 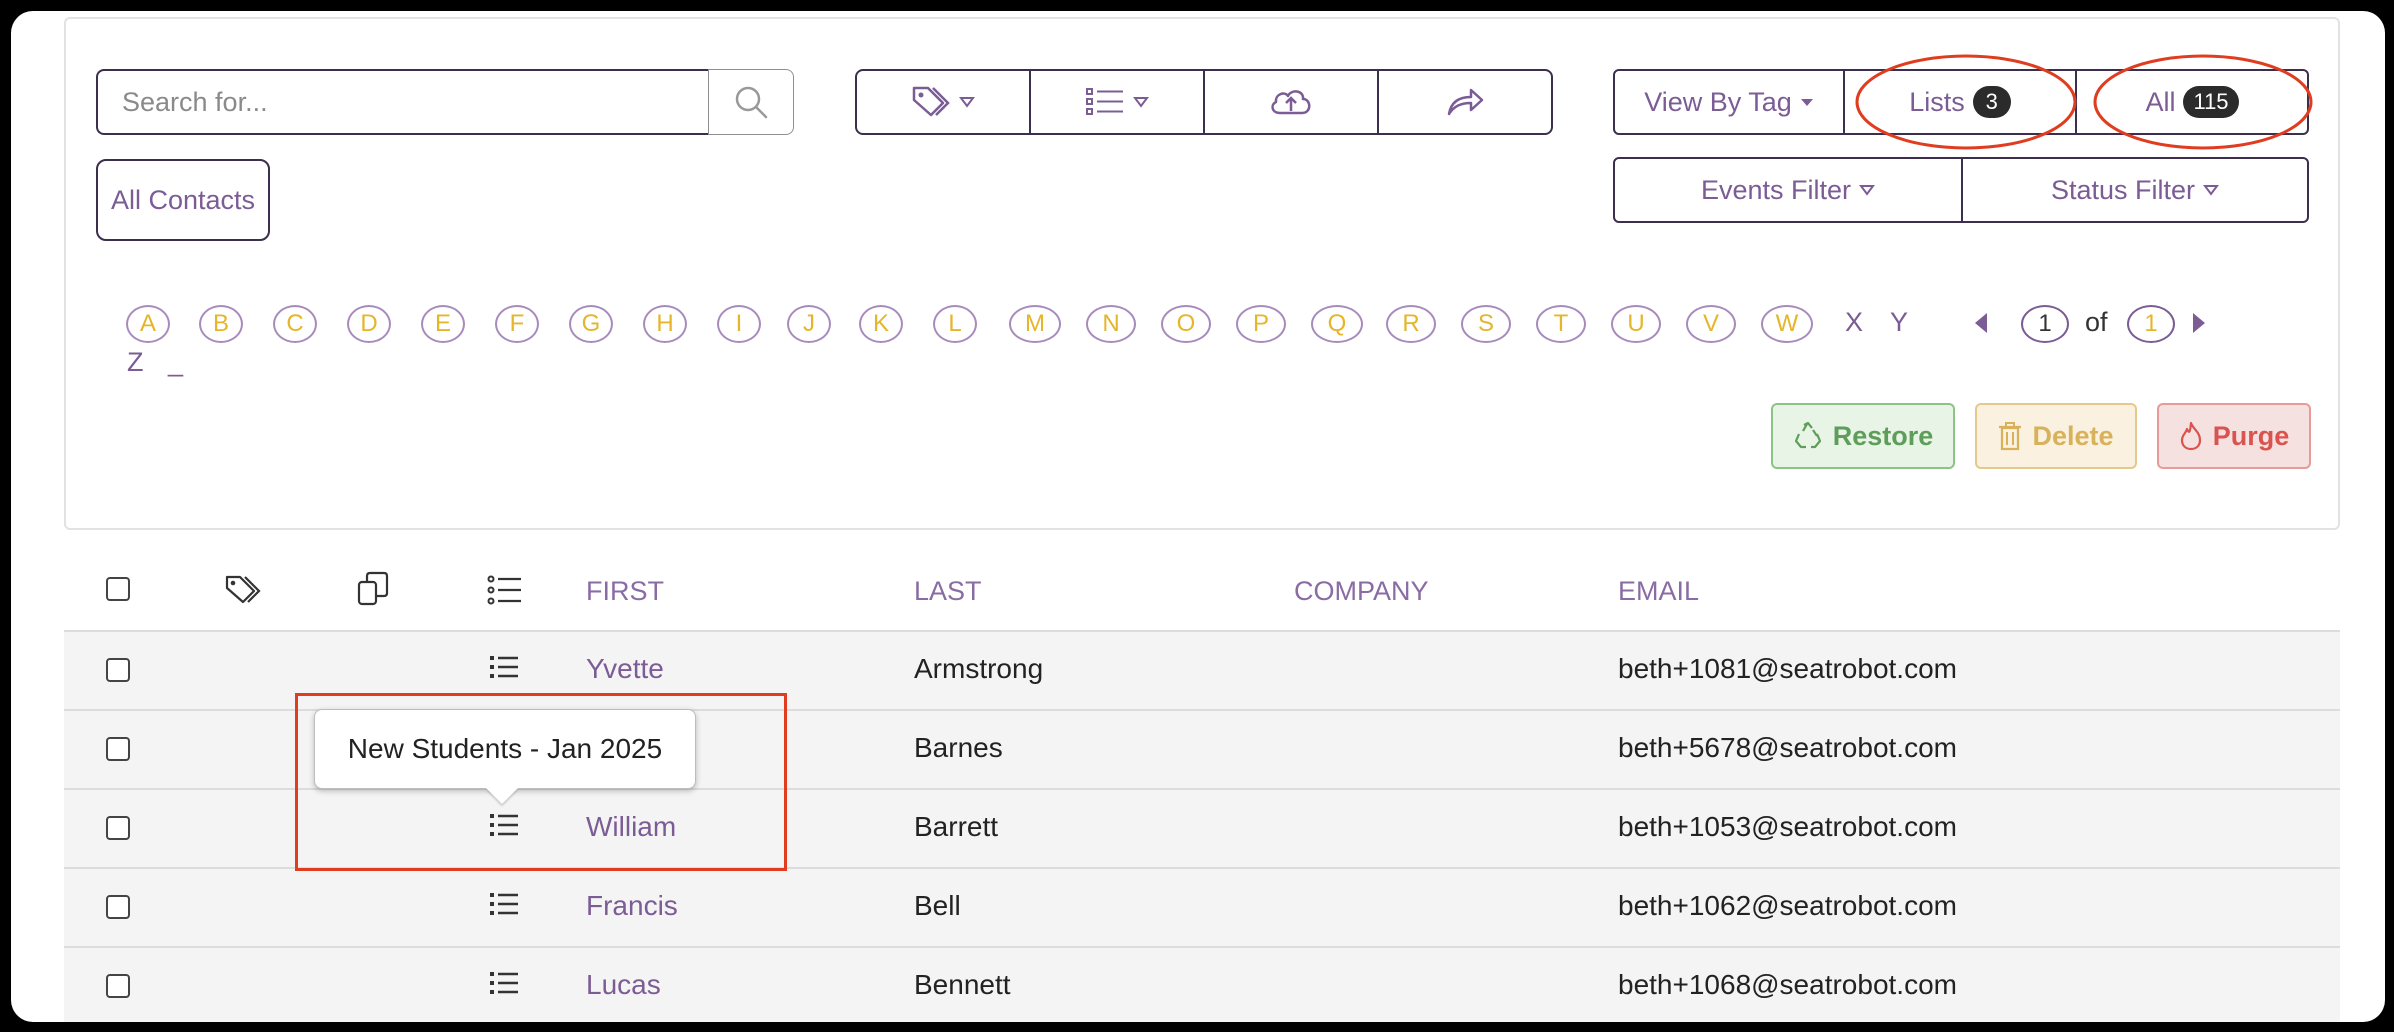 I want to click on total-pages: 1, so click(x=2151, y=324).